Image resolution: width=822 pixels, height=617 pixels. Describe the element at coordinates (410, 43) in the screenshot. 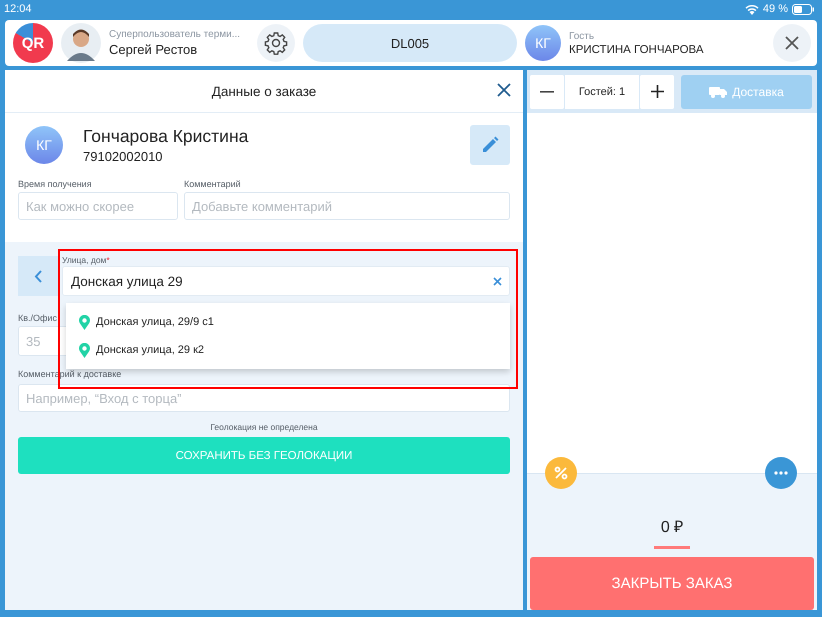

I see `order-code-button: DL005` at that location.